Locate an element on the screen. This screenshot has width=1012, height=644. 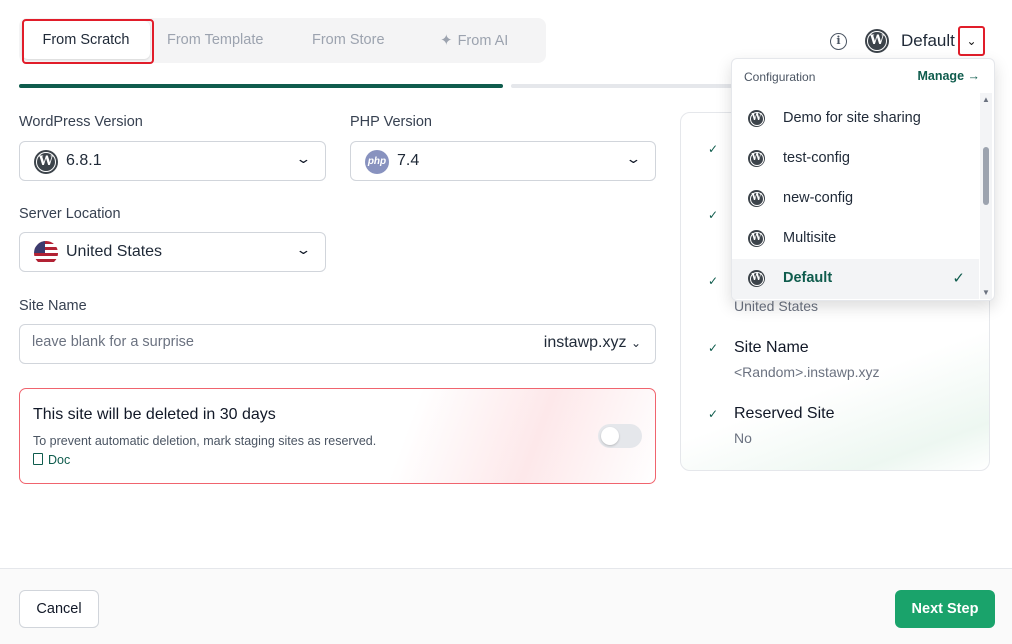
summary-site-name-value: <Random>.instawp.xyz is located at coordinates (807, 372).